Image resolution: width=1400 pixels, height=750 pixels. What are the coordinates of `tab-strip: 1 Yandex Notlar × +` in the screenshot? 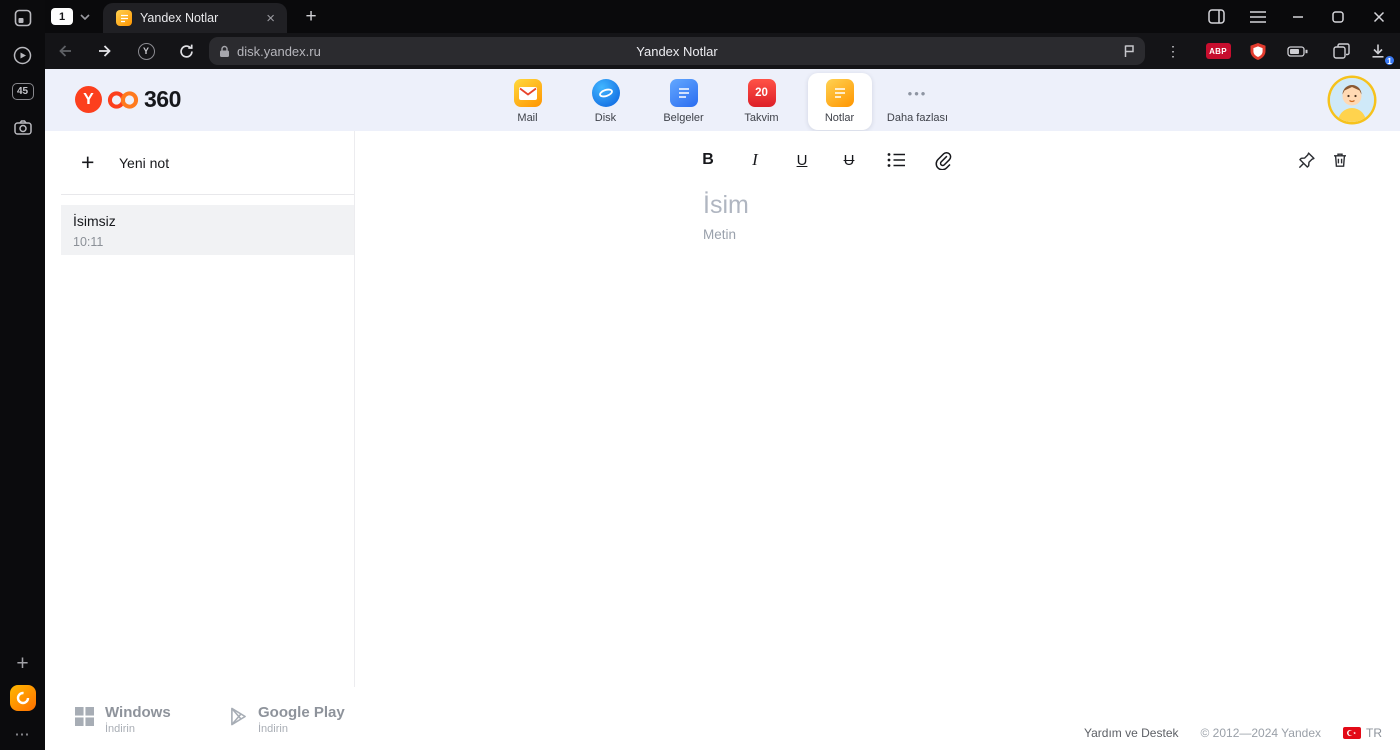 It's located at (722, 16).